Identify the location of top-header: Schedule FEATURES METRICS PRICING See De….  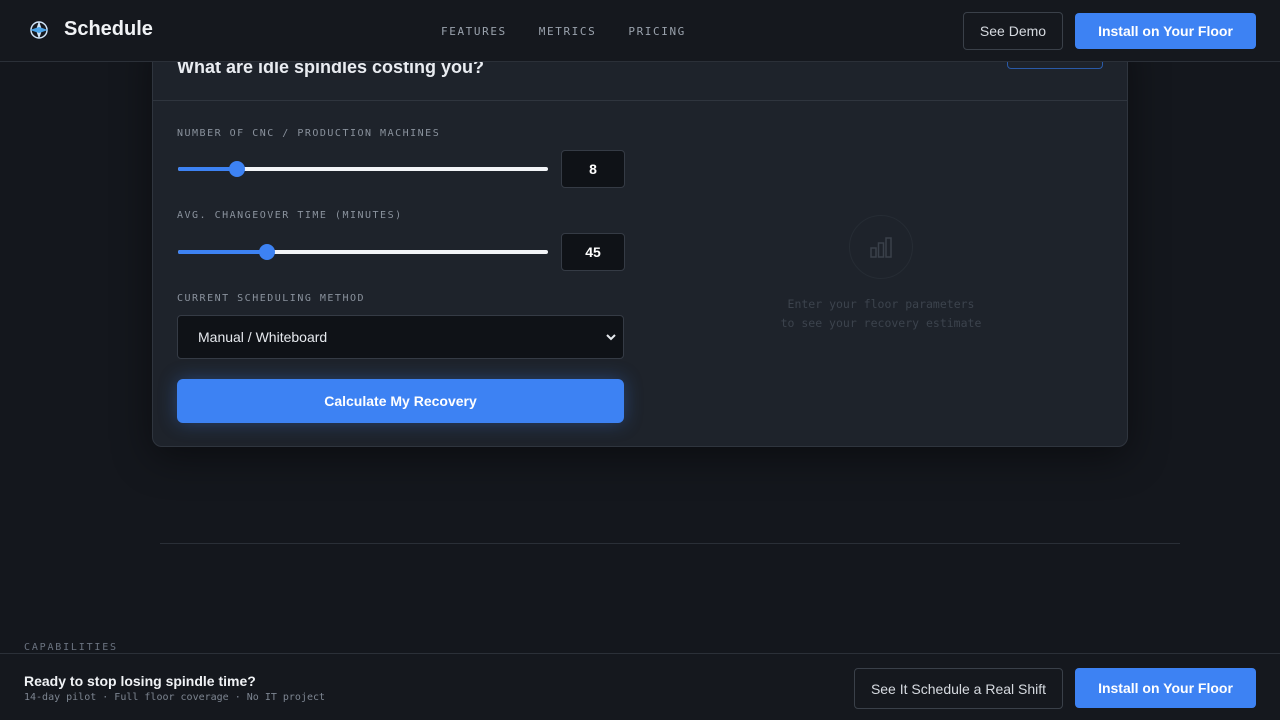
(640, 31).